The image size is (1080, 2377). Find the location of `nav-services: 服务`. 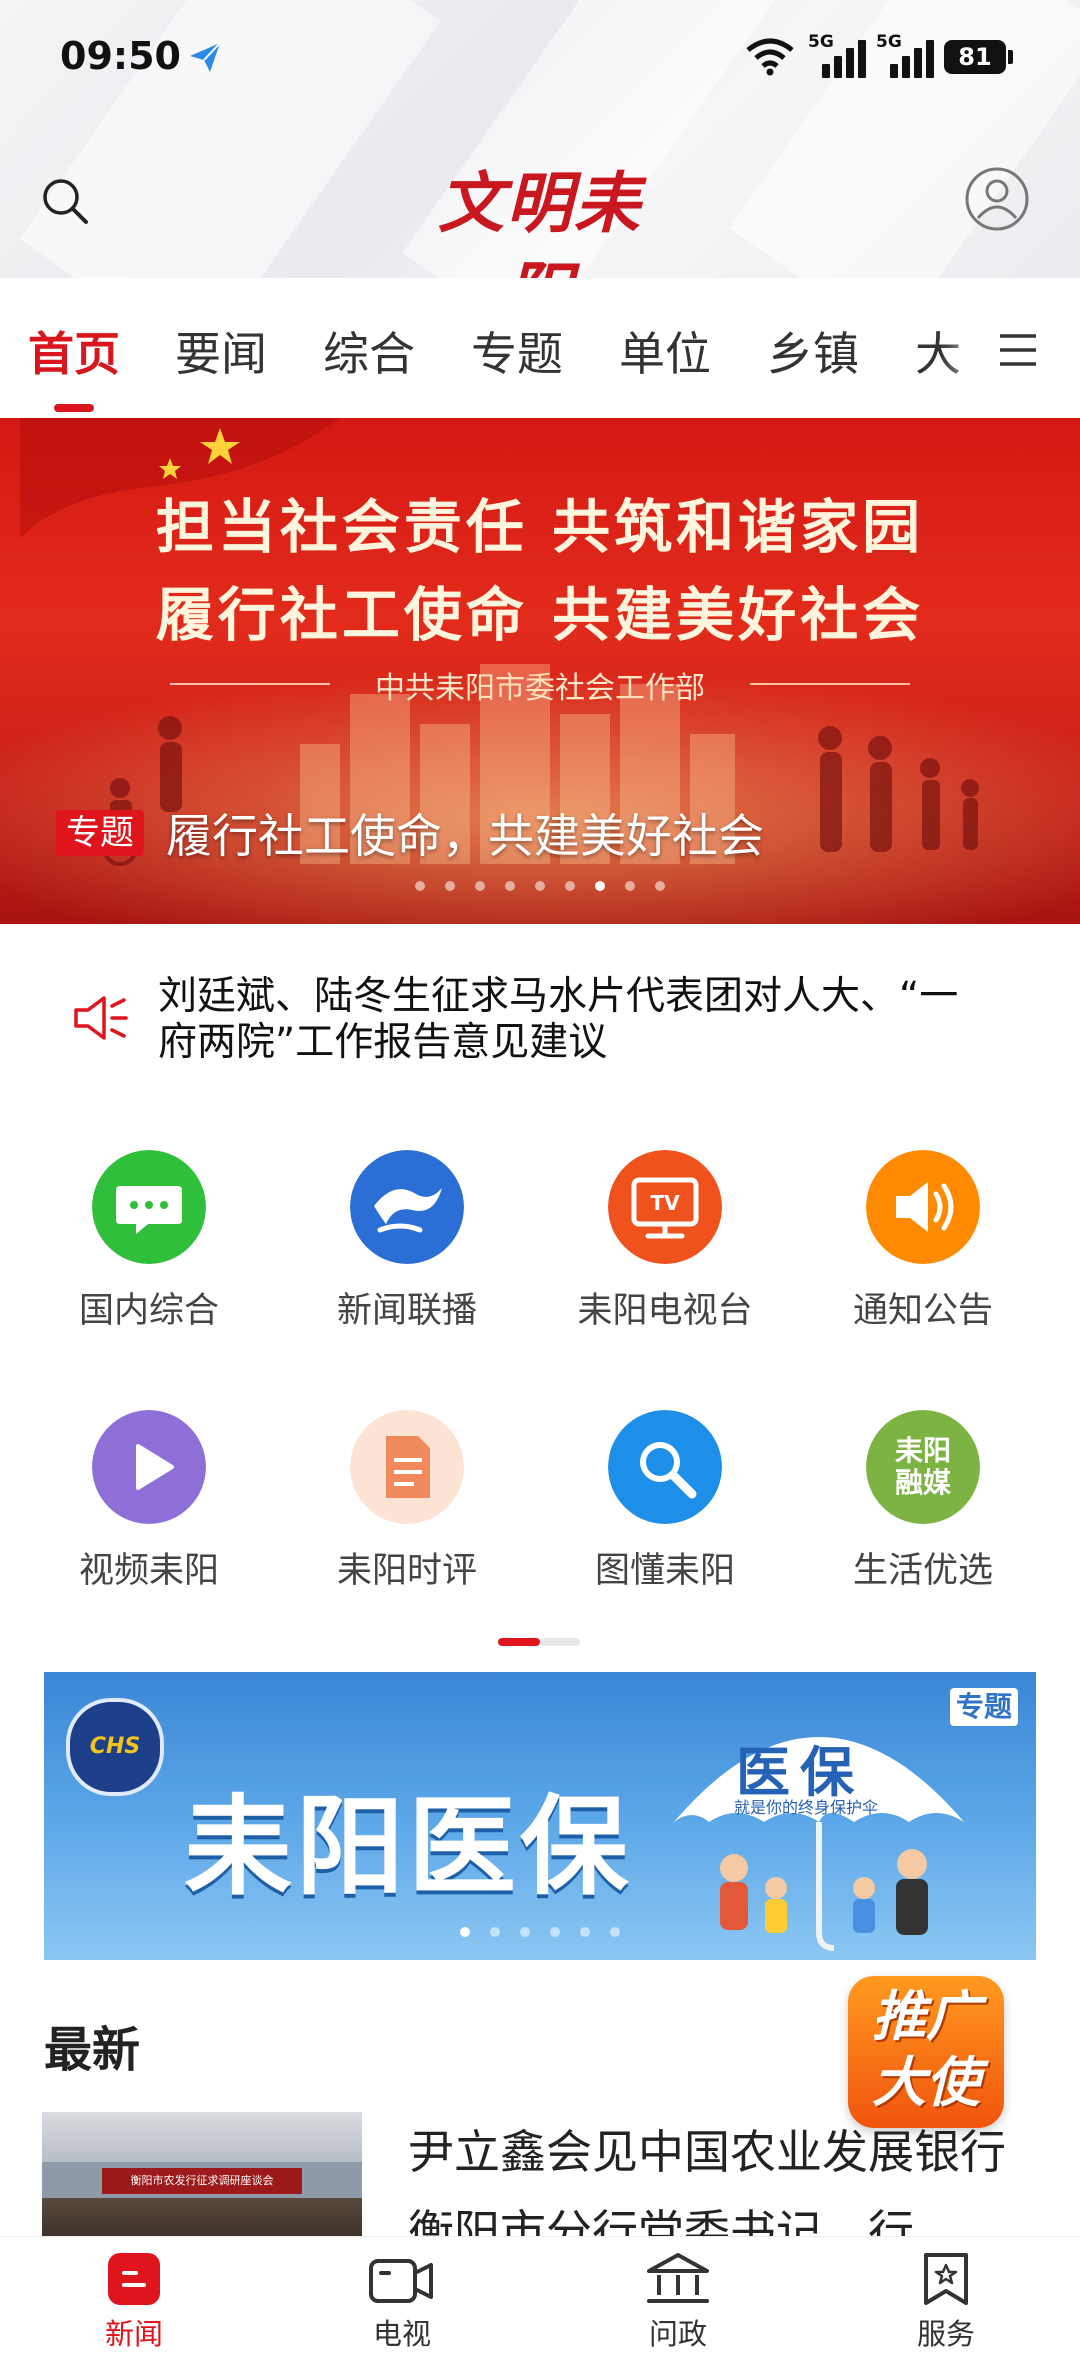

nav-services: 服务 is located at coordinates (946, 2306).